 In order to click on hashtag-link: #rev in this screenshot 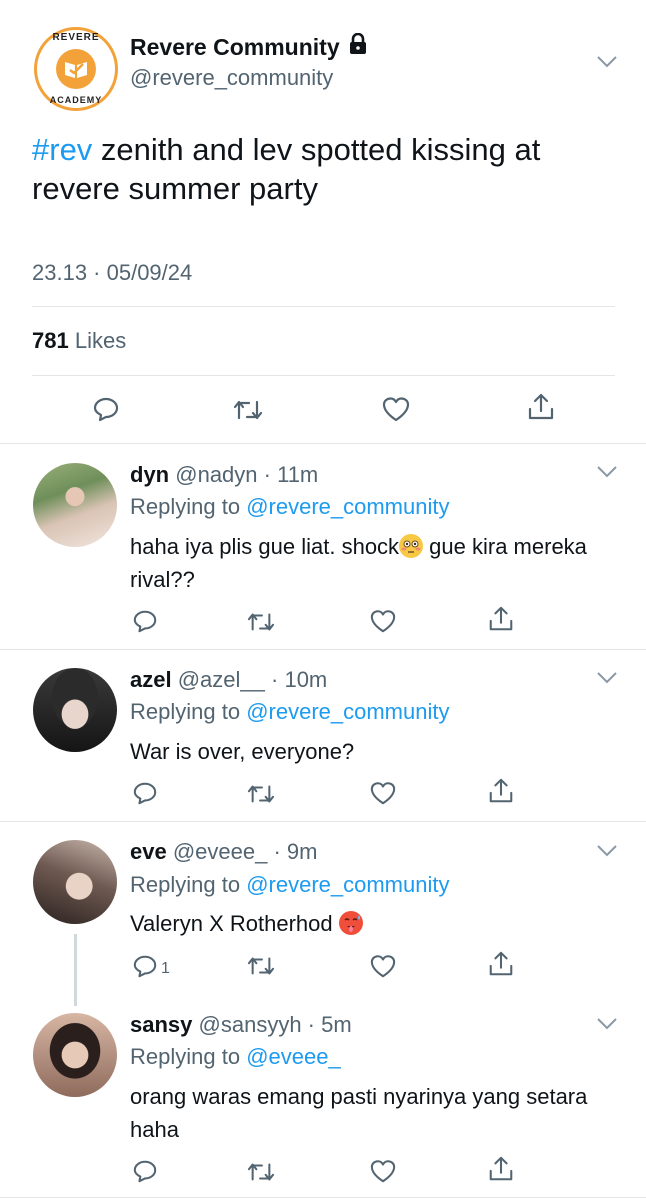, I will do `click(62, 149)`.